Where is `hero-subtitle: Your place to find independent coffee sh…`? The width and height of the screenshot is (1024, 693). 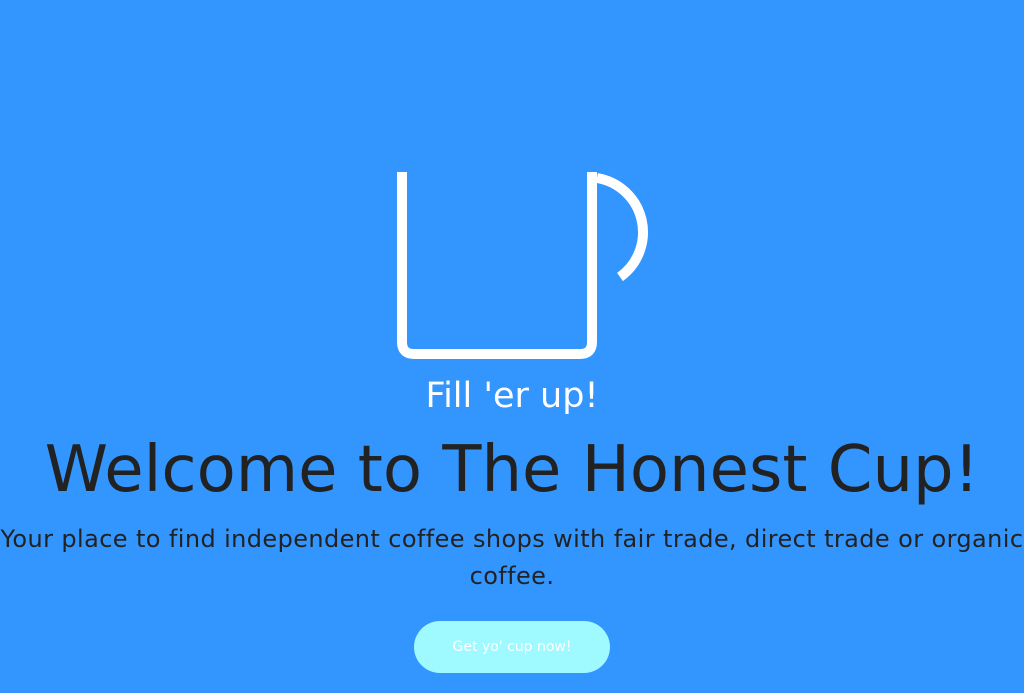 hero-subtitle: Your place to find independent coffee sh… is located at coordinates (512, 557).